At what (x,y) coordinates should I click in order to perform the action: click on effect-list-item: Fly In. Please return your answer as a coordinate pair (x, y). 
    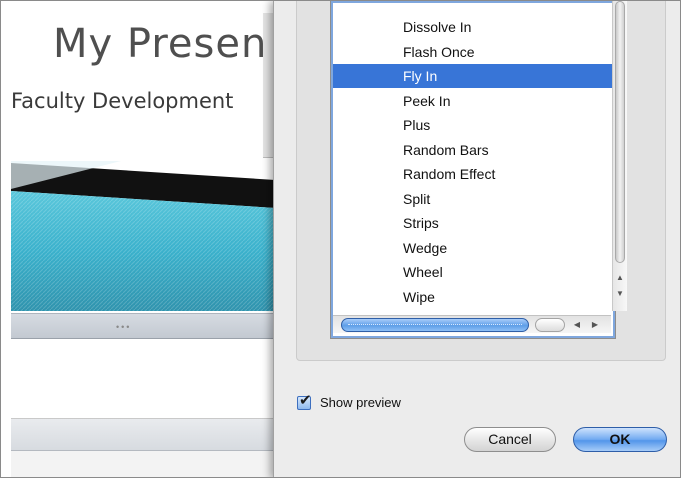
    Looking at the image, I should click on (472, 76).